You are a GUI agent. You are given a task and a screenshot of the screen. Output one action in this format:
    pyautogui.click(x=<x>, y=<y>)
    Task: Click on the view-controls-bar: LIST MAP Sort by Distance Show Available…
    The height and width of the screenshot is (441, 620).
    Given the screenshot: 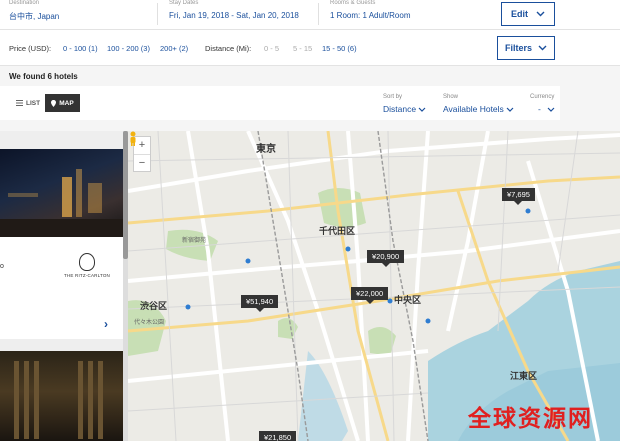 What is the action you would take?
    pyautogui.click(x=280, y=103)
    